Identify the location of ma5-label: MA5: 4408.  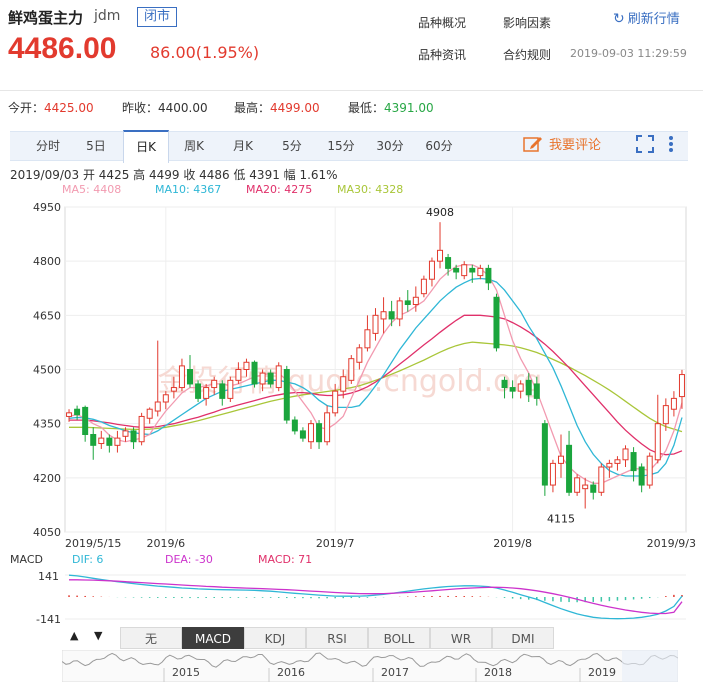
(92, 189).